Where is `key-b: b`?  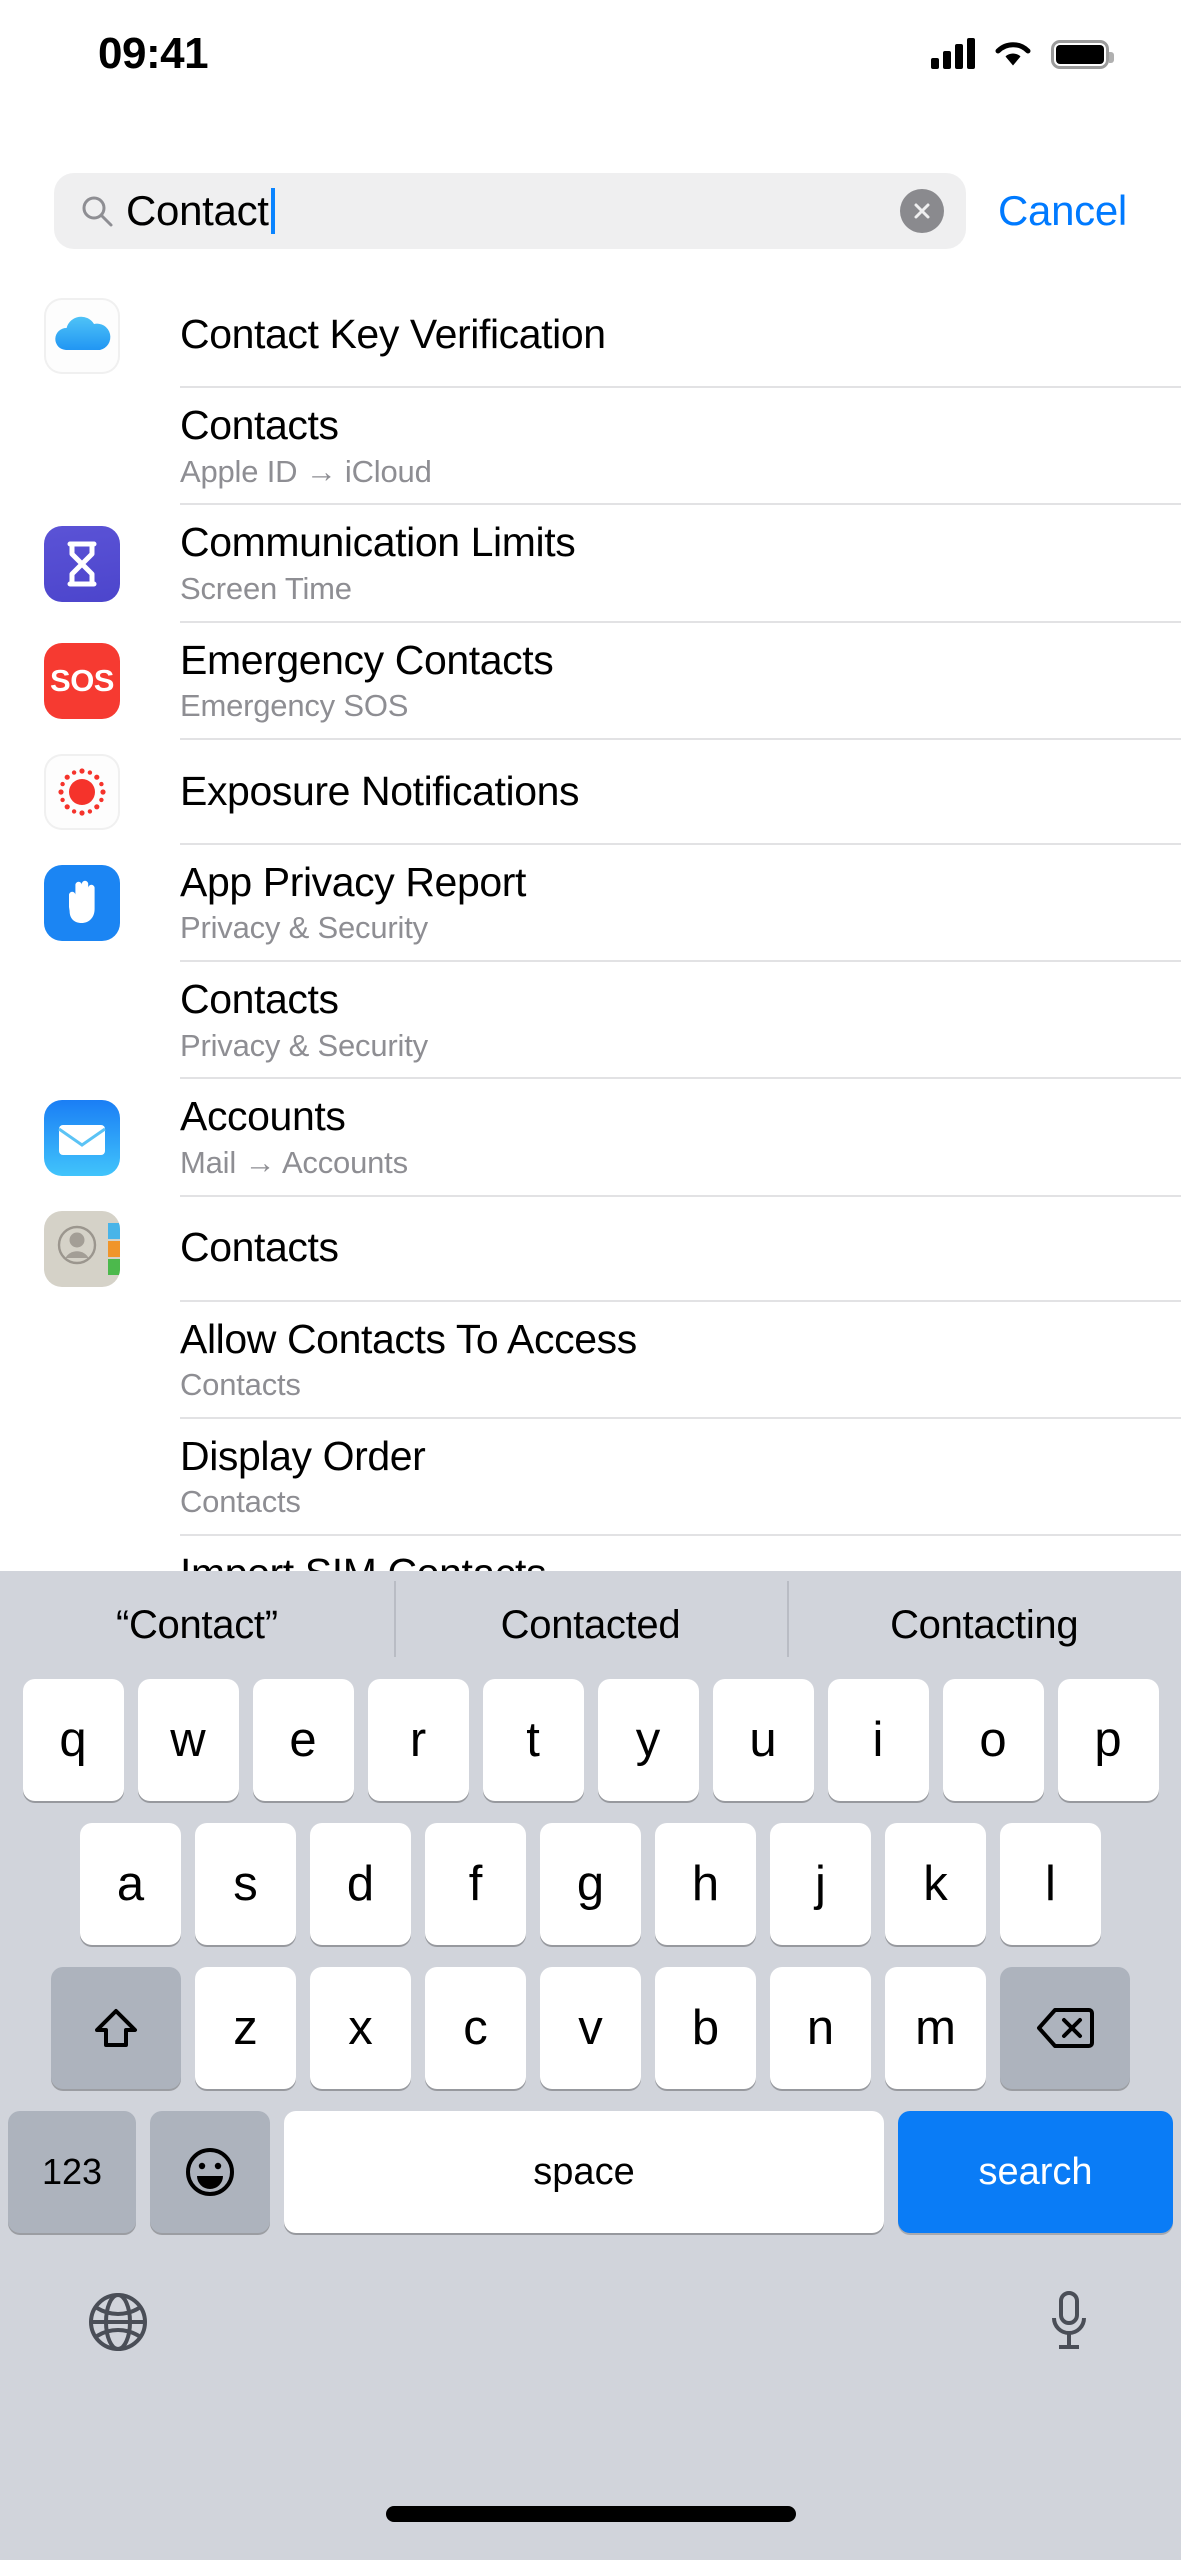
key-b: b is located at coordinates (705, 2028).